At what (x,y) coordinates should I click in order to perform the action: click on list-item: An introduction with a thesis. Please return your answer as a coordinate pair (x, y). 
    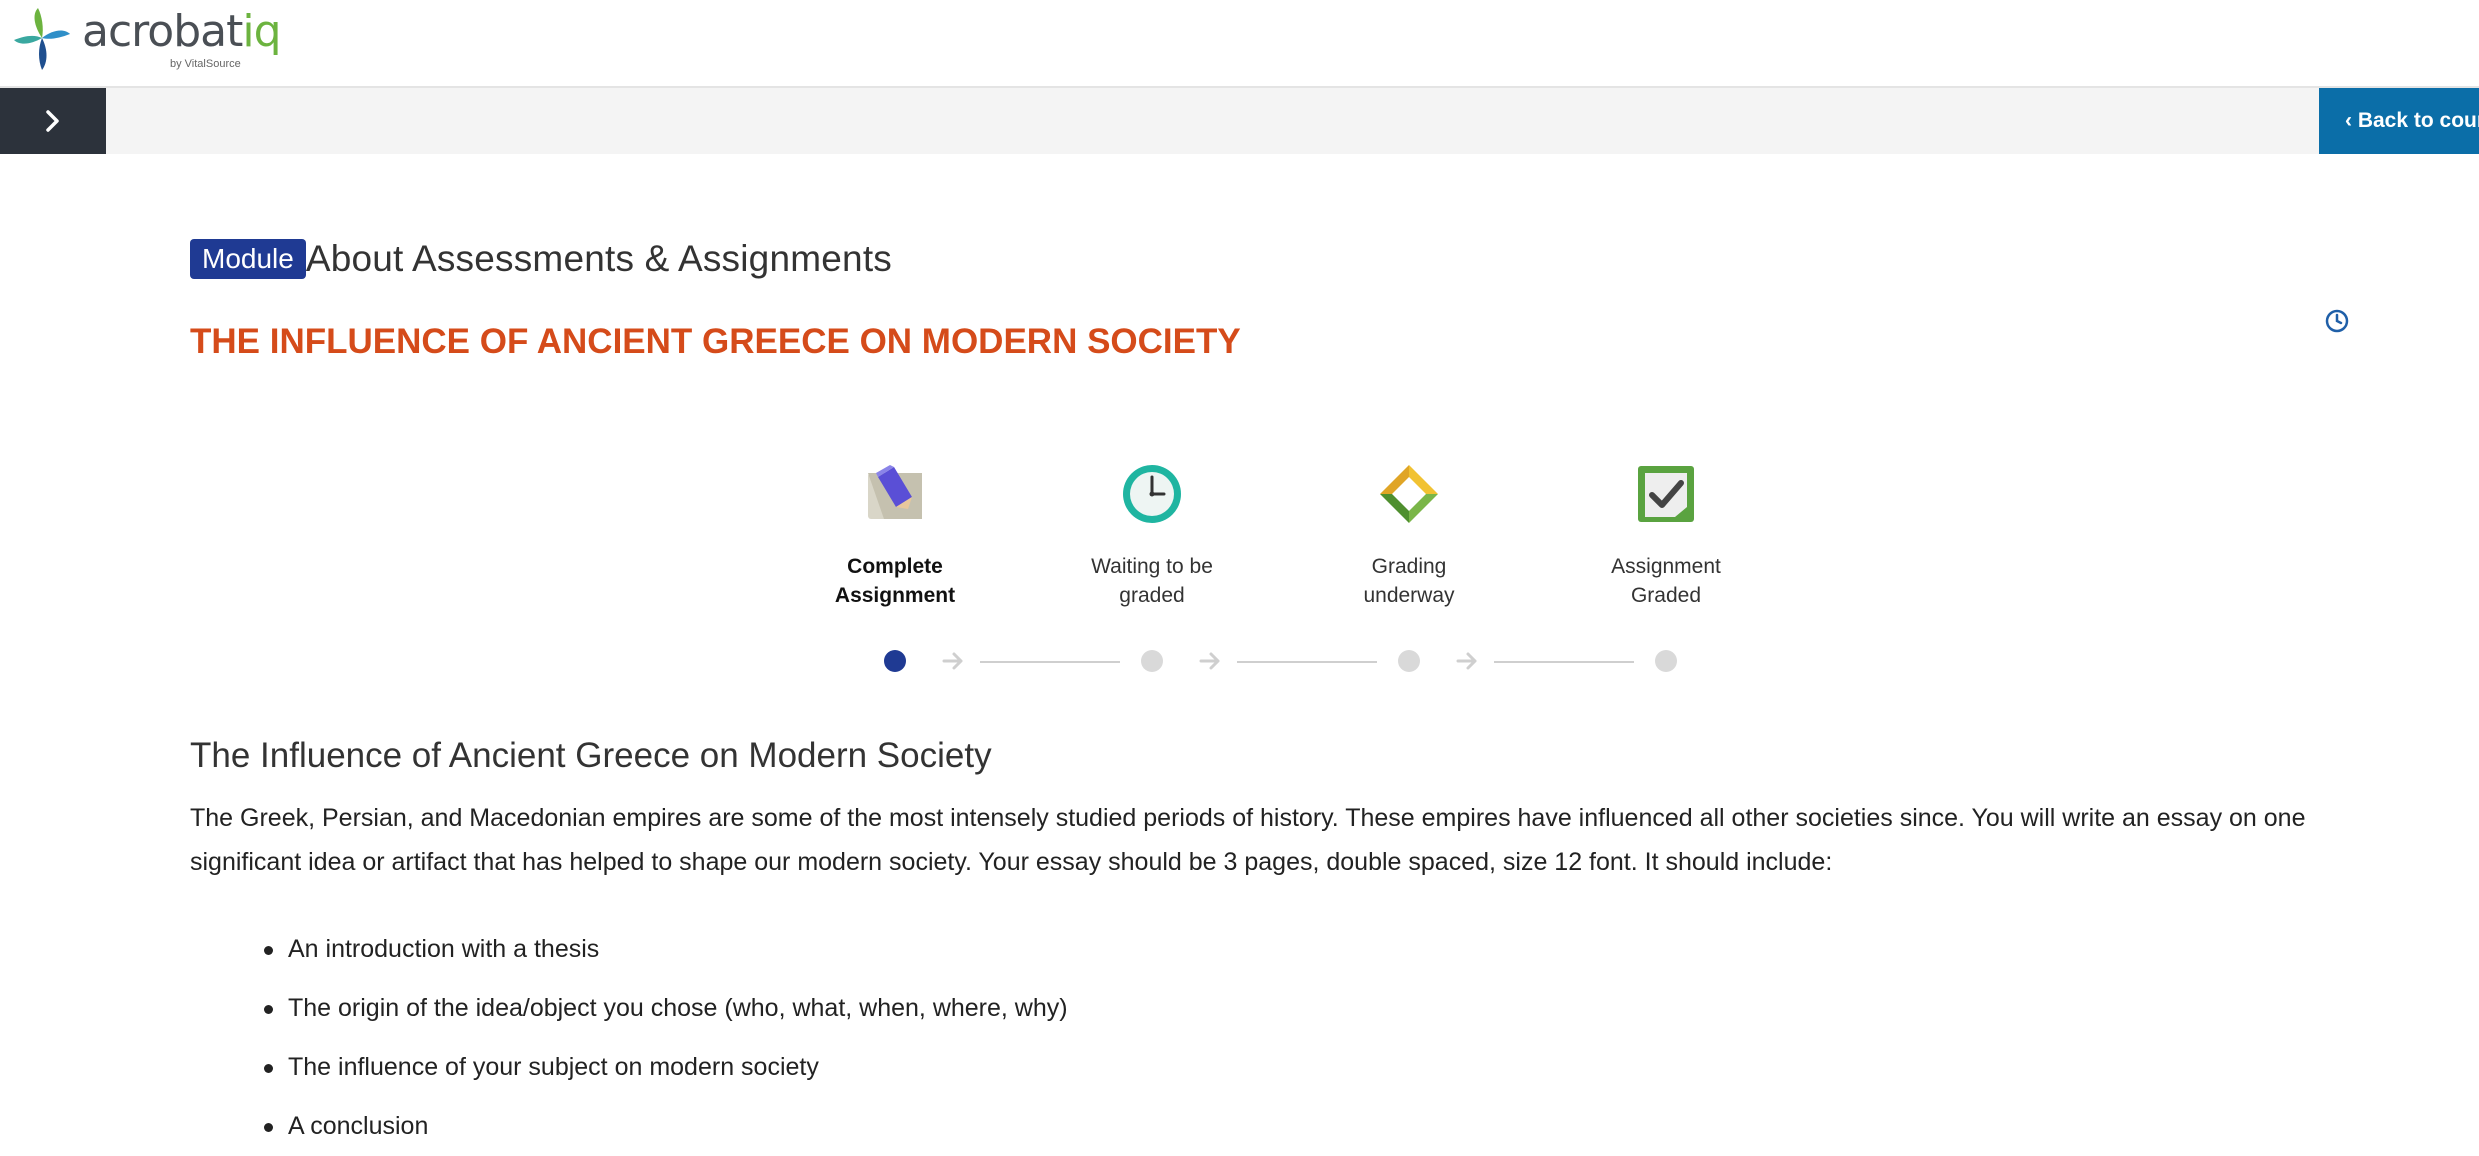
    Looking at the image, I should click on (666, 949).